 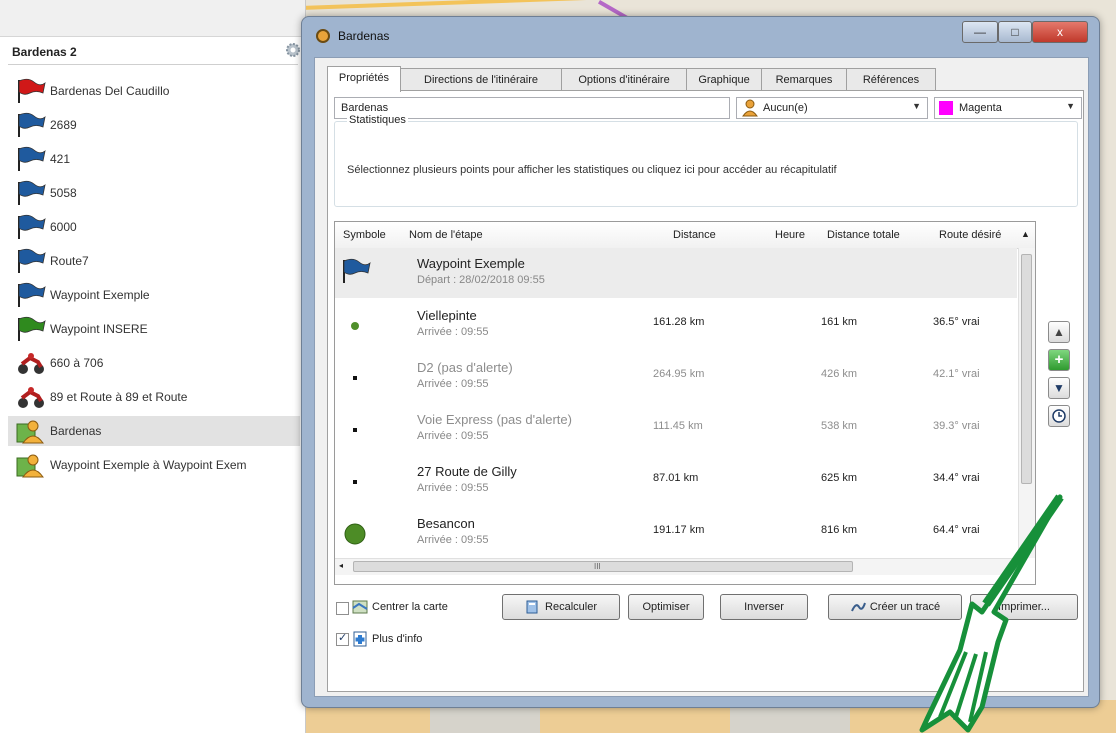 What do you see at coordinates (110, 91) in the screenshot?
I see `collection-item-label: Bardenas Del Caudillo` at bounding box center [110, 91].